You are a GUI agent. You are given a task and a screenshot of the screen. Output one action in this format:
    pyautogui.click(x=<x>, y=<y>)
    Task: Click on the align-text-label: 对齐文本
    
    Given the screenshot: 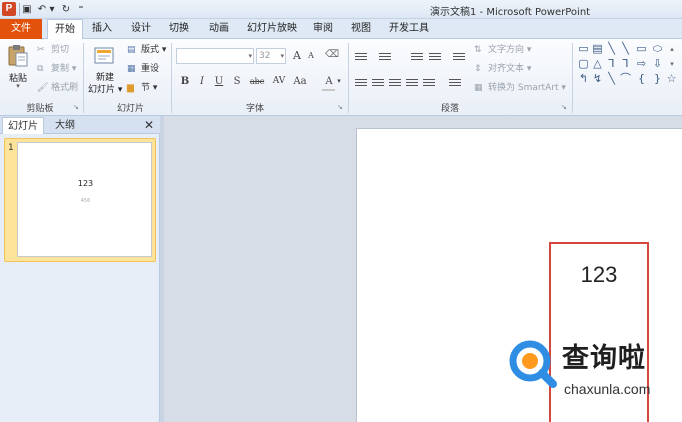 What is the action you would take?
    pyautogui.click(x=506, y=69)
    